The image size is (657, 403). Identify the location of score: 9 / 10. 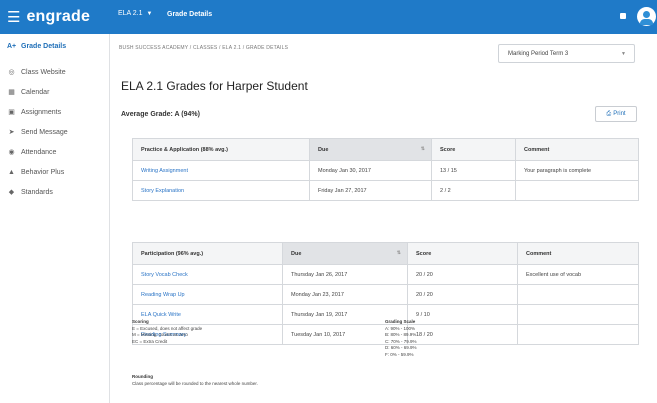
(462, 314).